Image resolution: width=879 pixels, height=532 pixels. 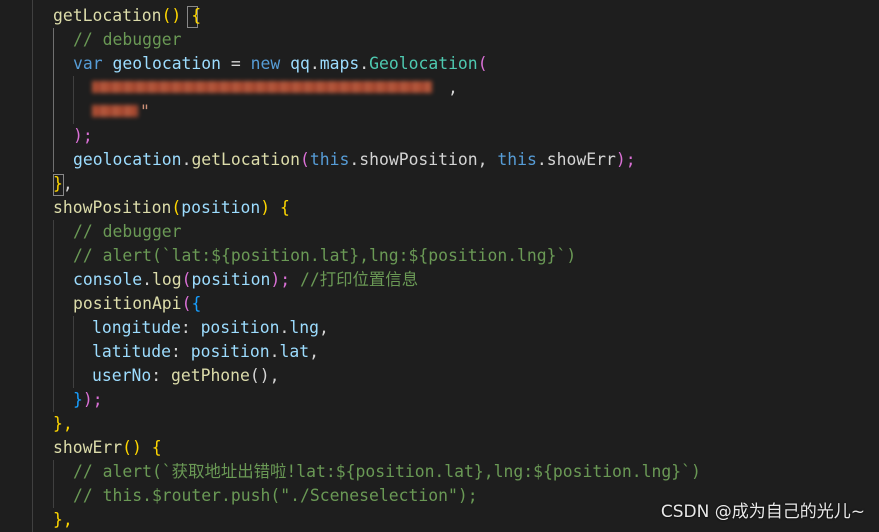 I want to click on indent-guide-active, so click(x=53, y=100).